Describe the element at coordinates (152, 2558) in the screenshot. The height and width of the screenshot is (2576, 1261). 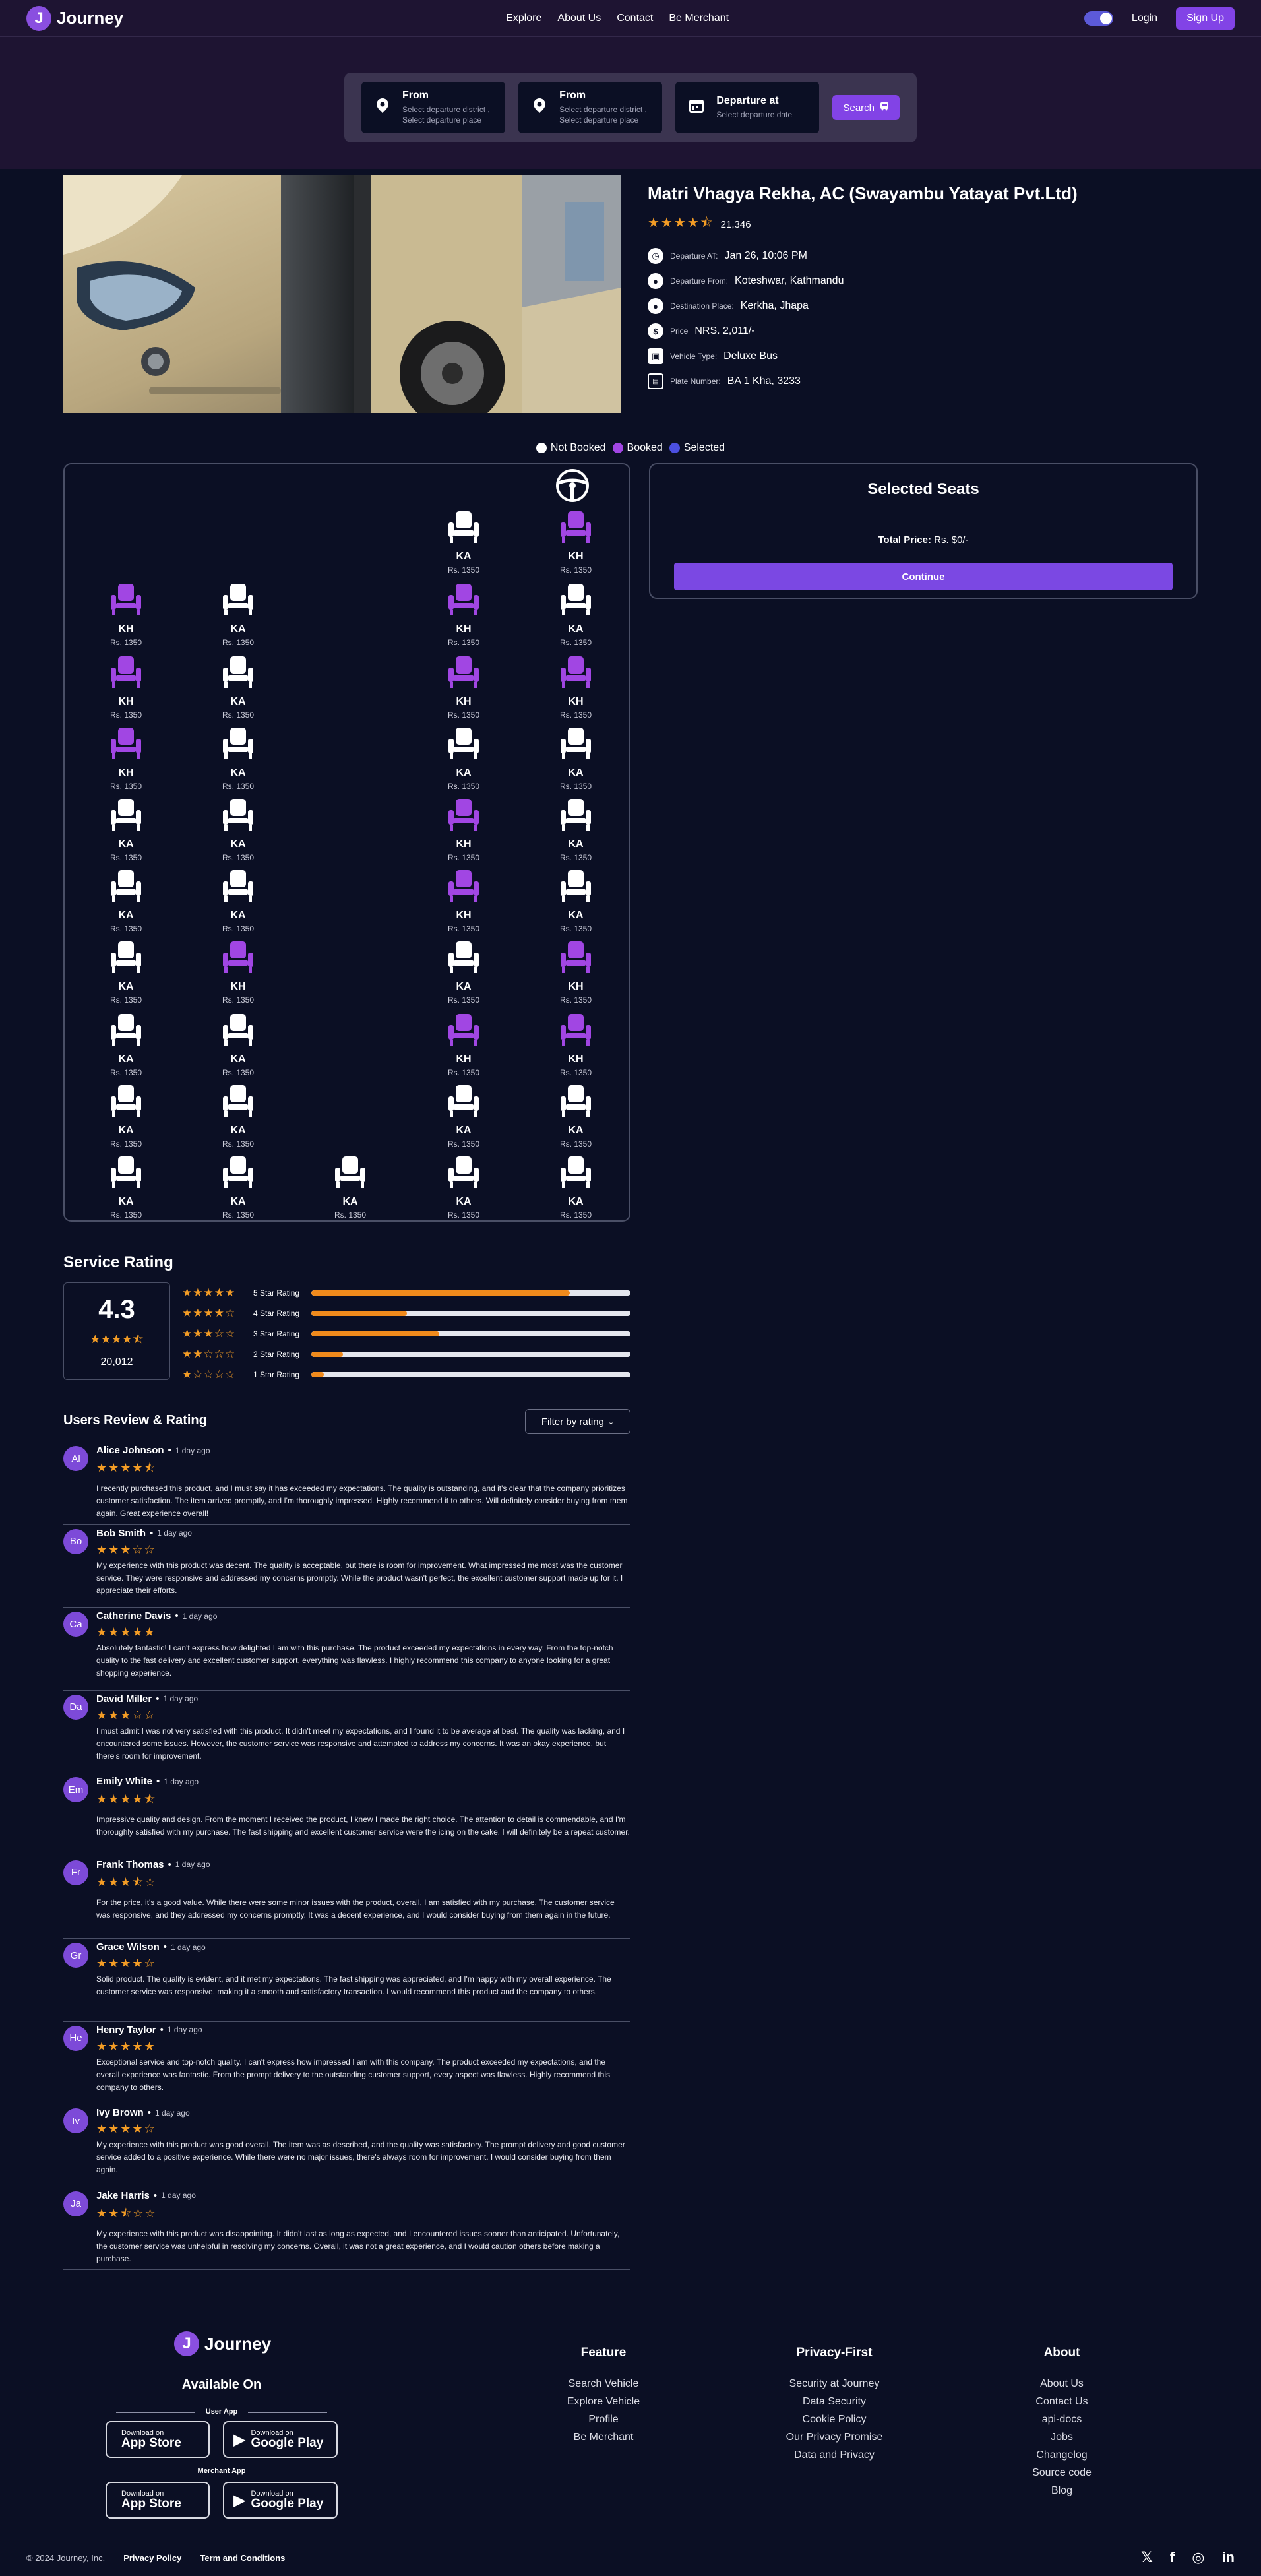
I see `privacy-policy-link: Privacy Policy` at that location.